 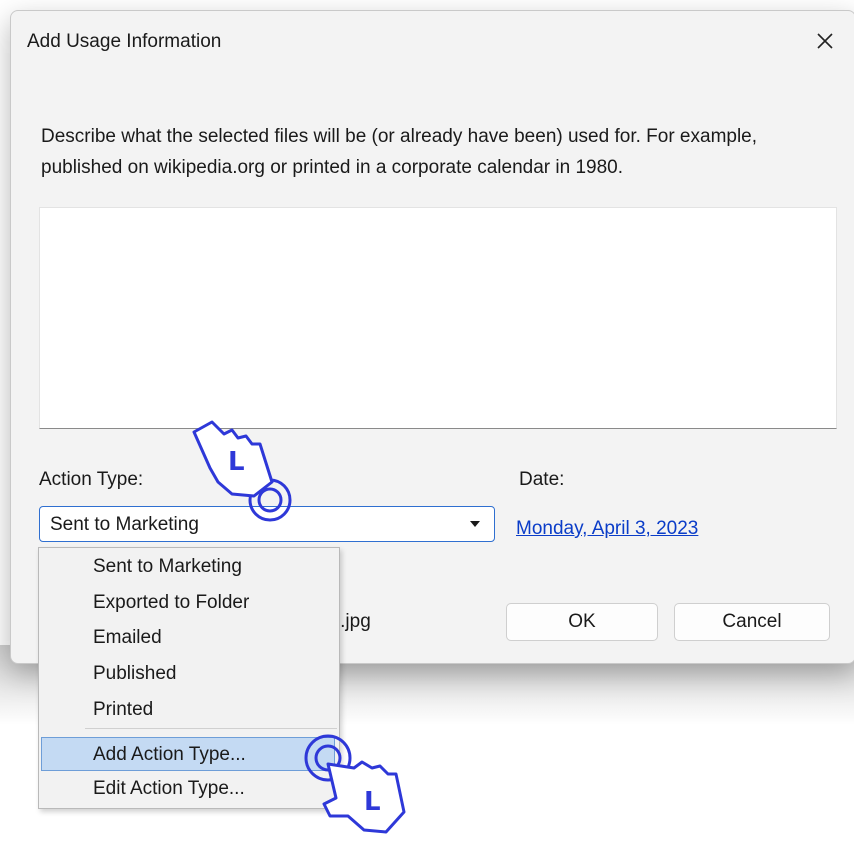 What do you see at coordinates (171, 603) in the screenshot?
I see `menu-item-exported-to-folder: Exported to Folder` at bounding box center [171, 603].